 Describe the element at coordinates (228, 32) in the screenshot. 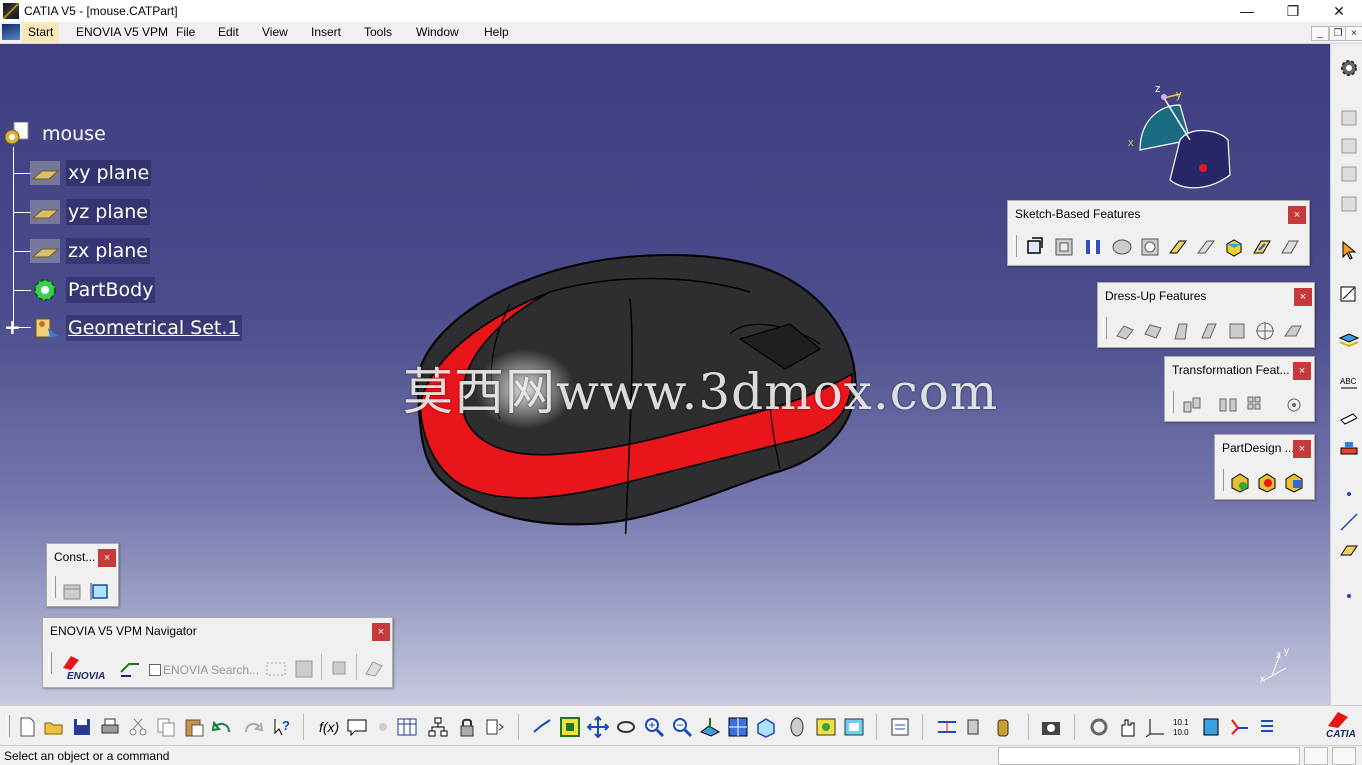

I see `menu-edit: Edit` at that location.